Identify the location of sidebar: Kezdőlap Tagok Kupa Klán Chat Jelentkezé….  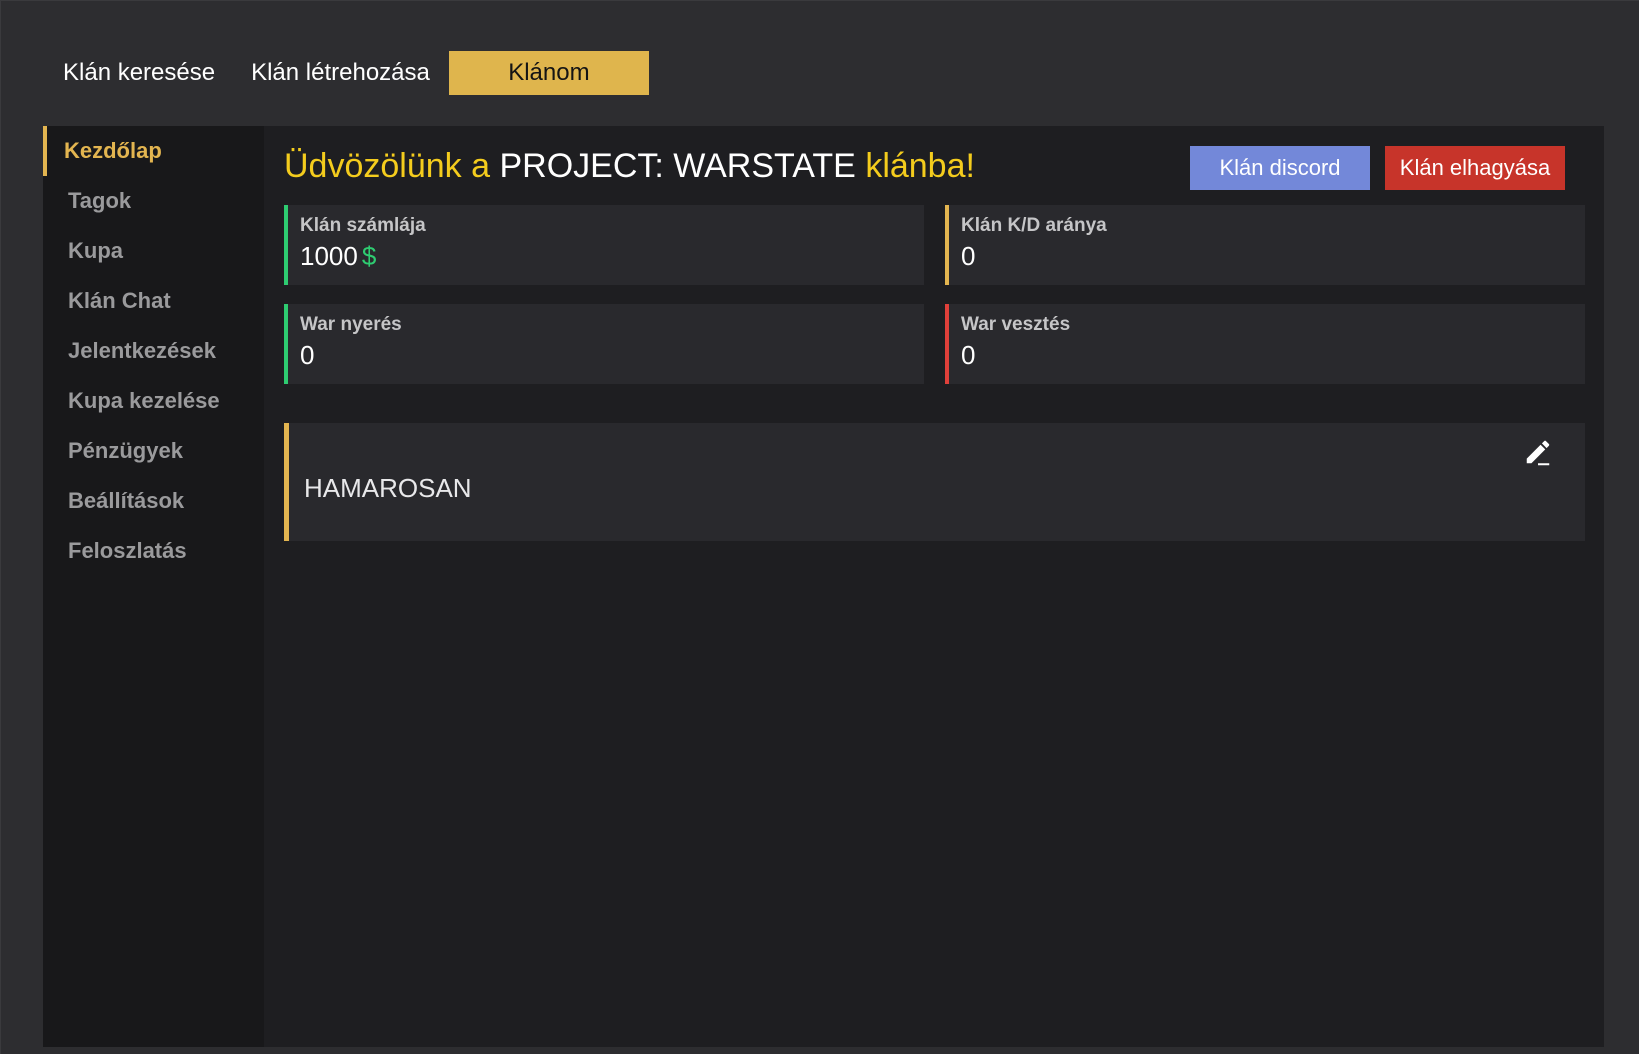
(153, 586).